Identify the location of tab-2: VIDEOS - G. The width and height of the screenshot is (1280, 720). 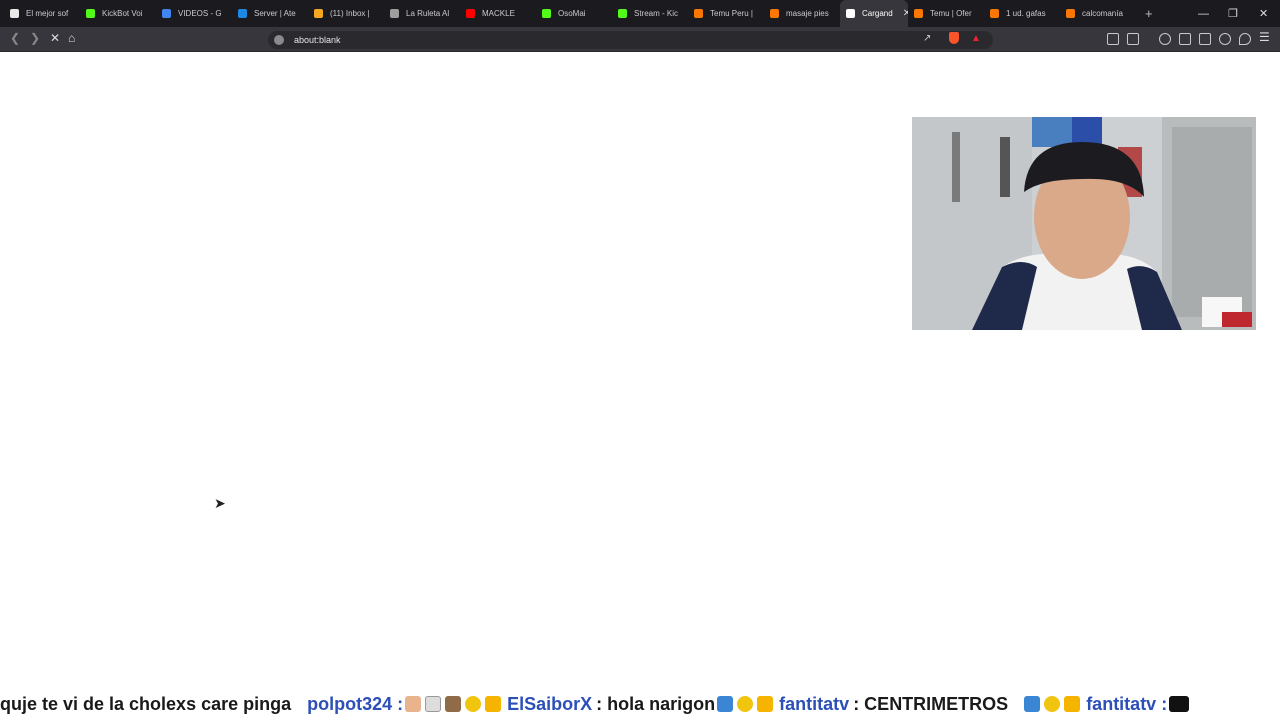
(194, 13).